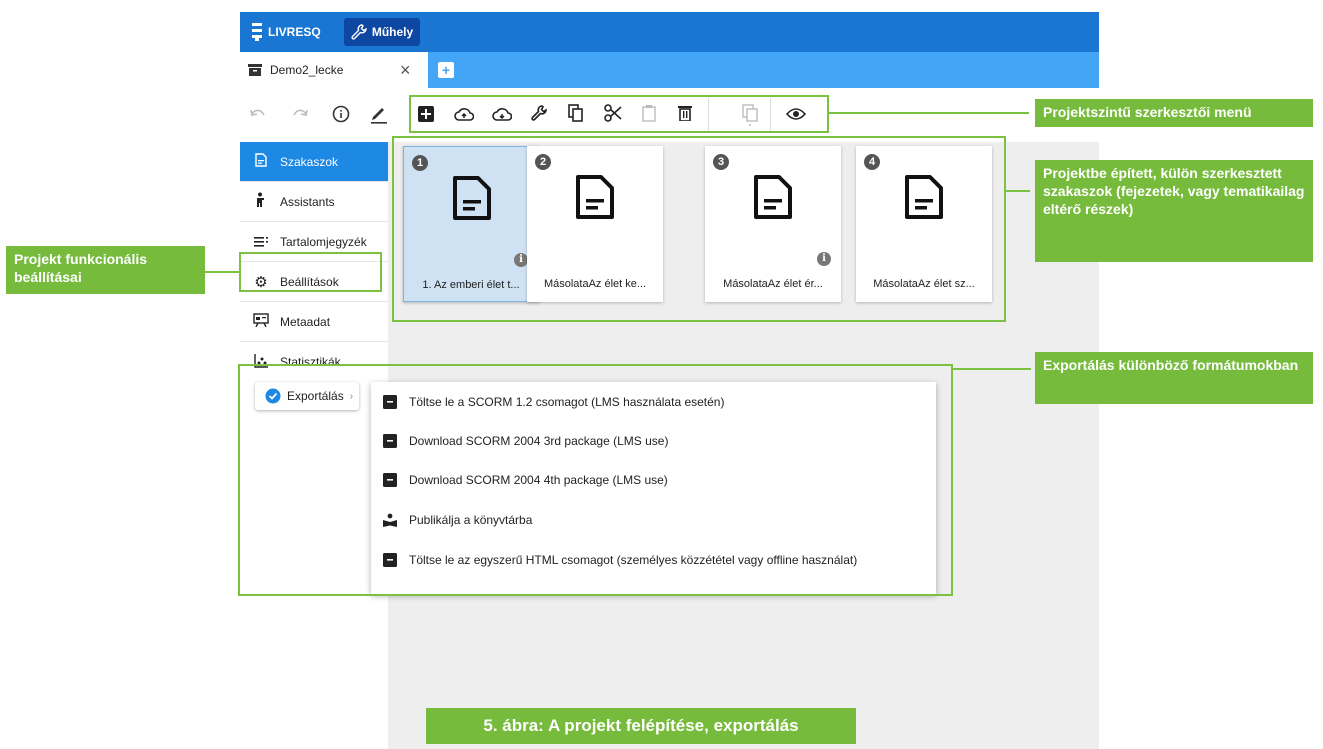 The image size is (1323, 749). I want to click on undo-icon, so click(258, 115).